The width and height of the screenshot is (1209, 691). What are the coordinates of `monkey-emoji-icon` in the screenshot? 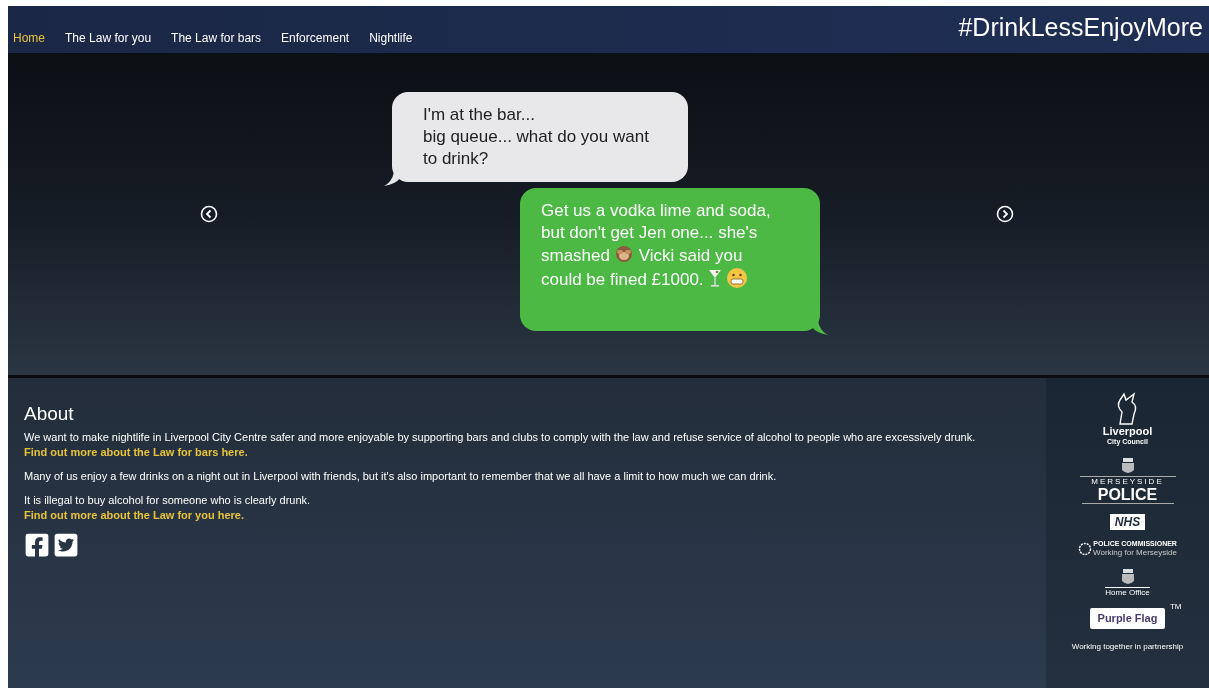 It's located at (624, 254).